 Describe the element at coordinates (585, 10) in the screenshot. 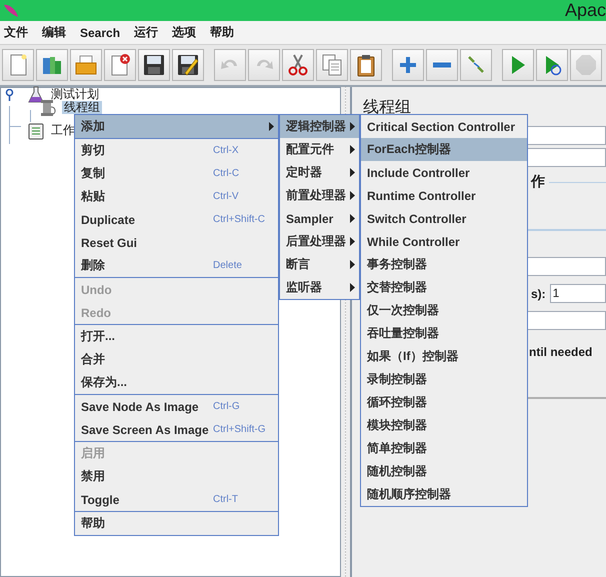

I see `window-title: Apac` at that location.